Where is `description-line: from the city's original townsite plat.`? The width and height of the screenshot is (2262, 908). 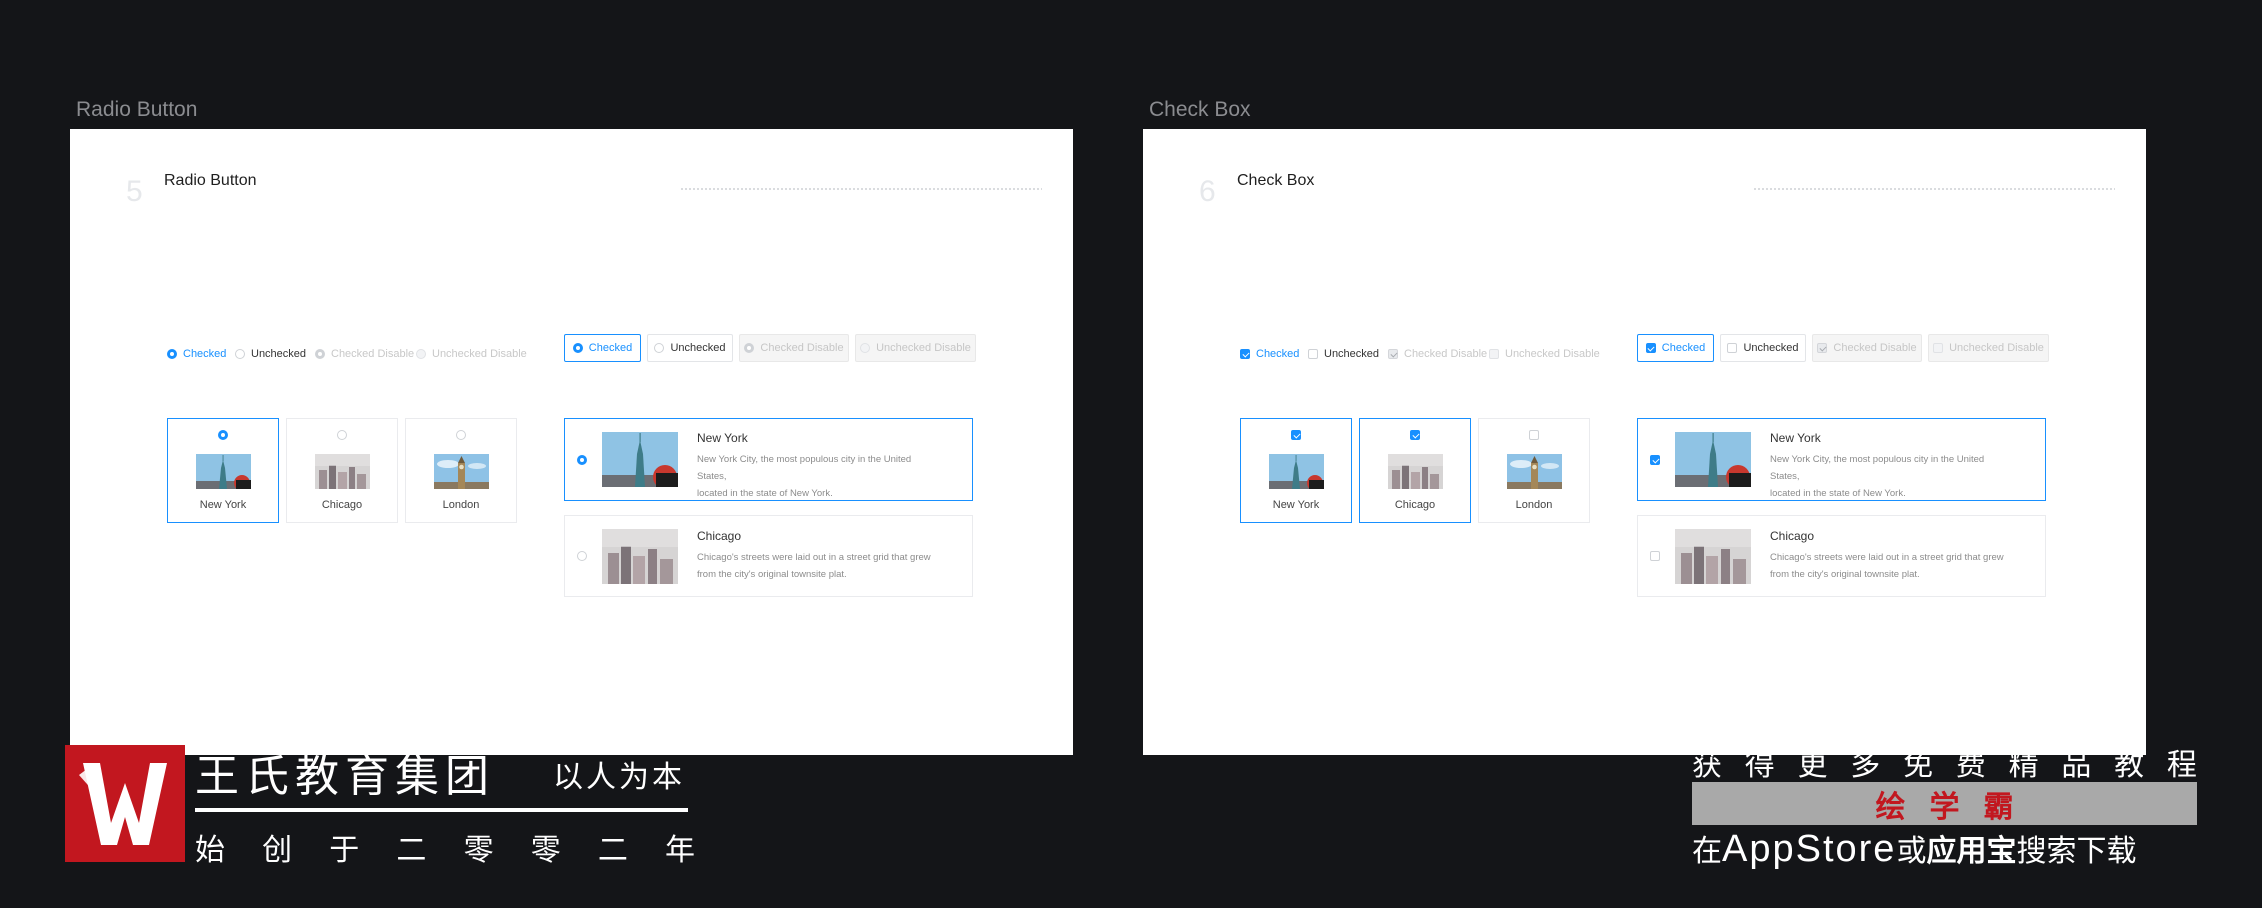 description-line: from the city's original townsite plat. is located at coordinates (772, 574).